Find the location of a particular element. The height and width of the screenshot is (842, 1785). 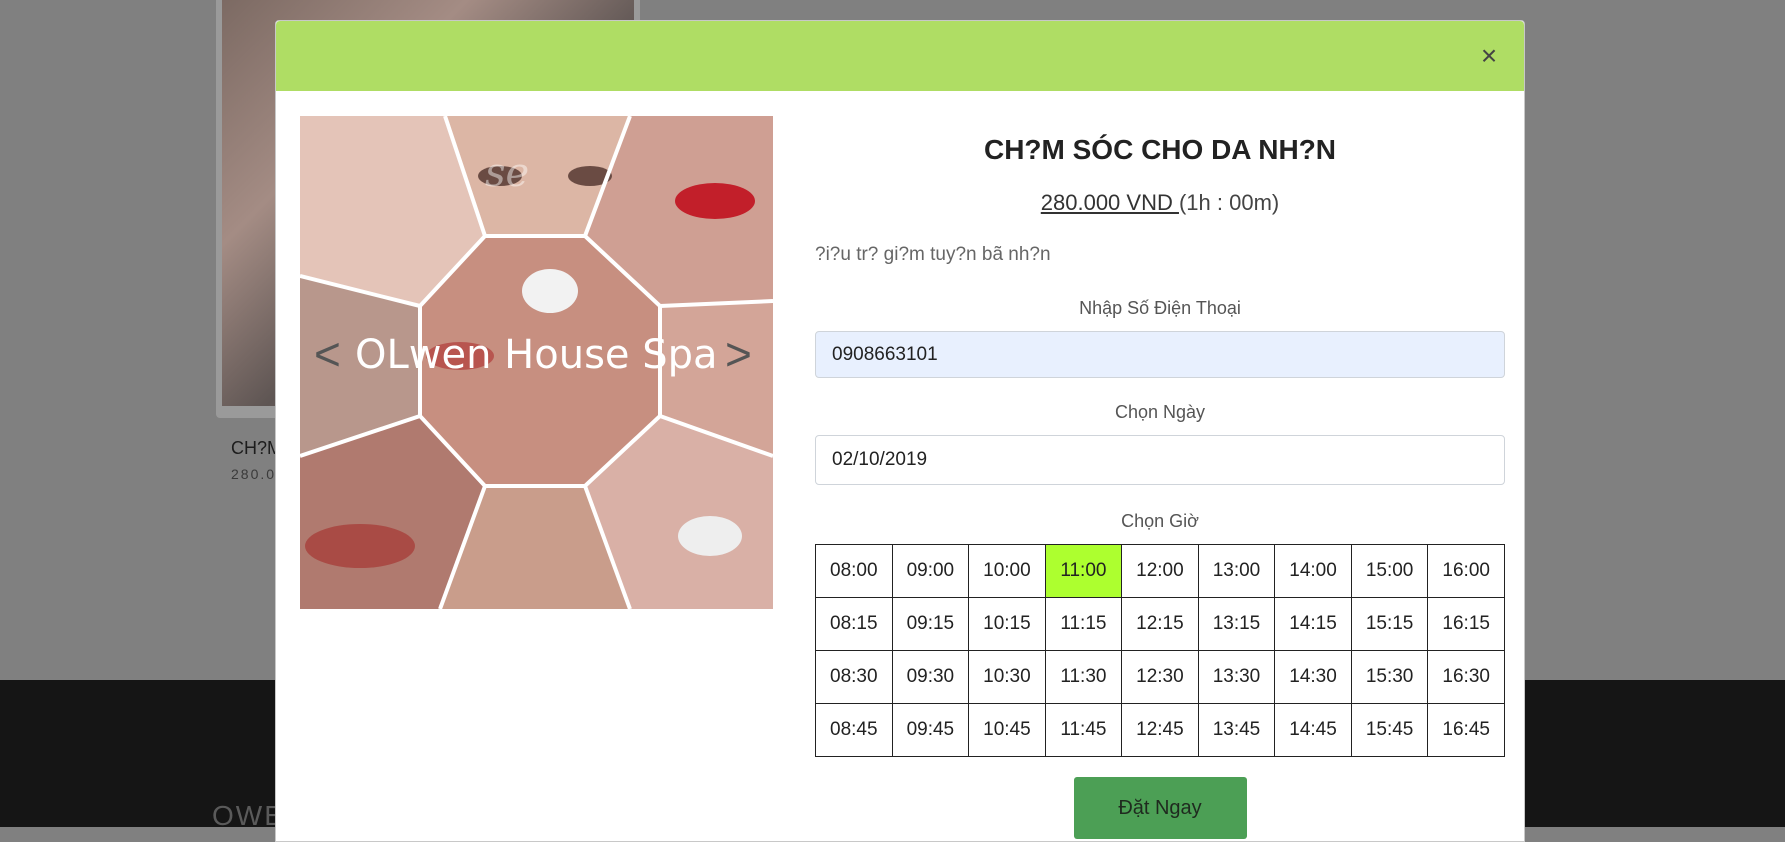

time-slot: 08:00 is located at coordinates (854, 571).